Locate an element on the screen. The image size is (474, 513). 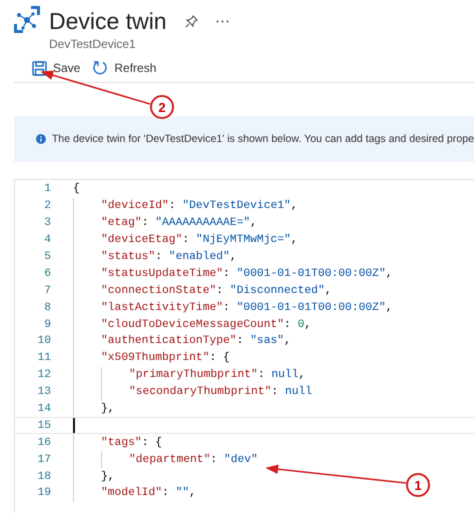
code-line: "status": "enabled", is located at coordinates (169, 257).